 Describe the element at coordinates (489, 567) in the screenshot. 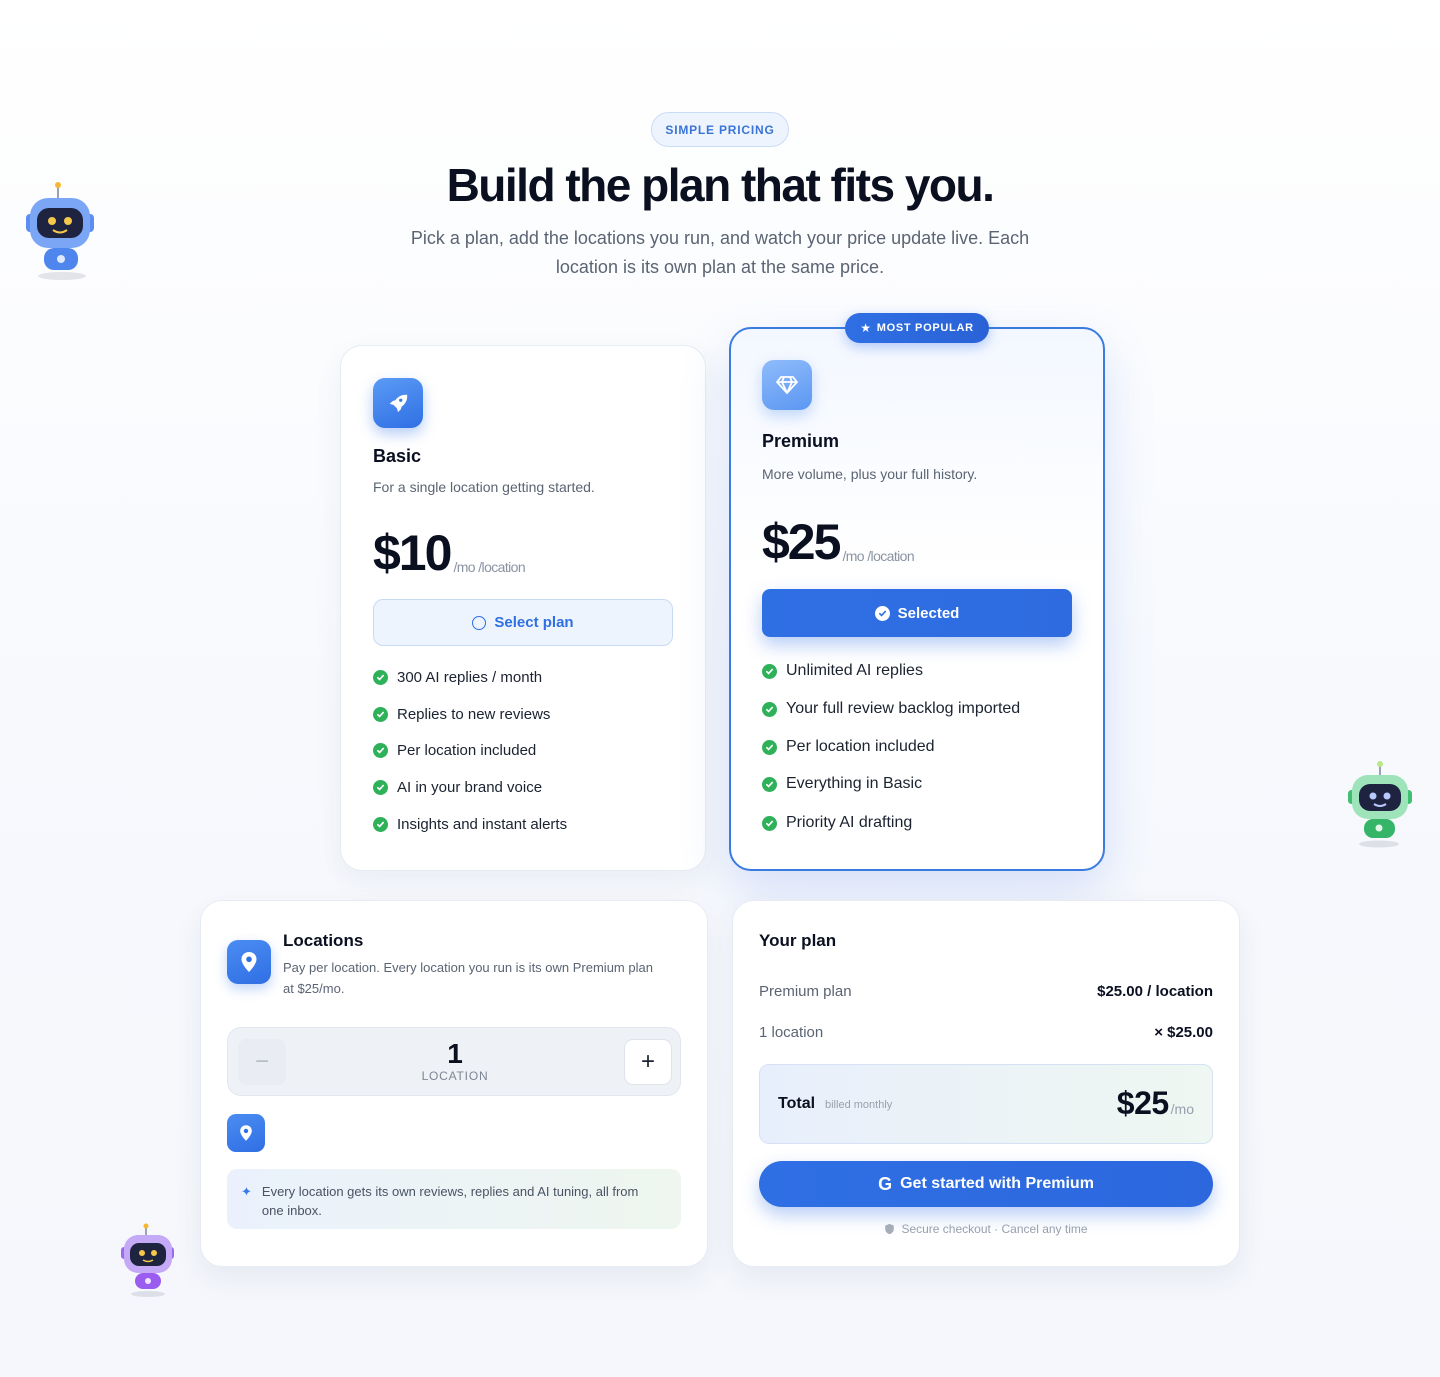

I see `basic-price-unit: /mo /location` at that location.